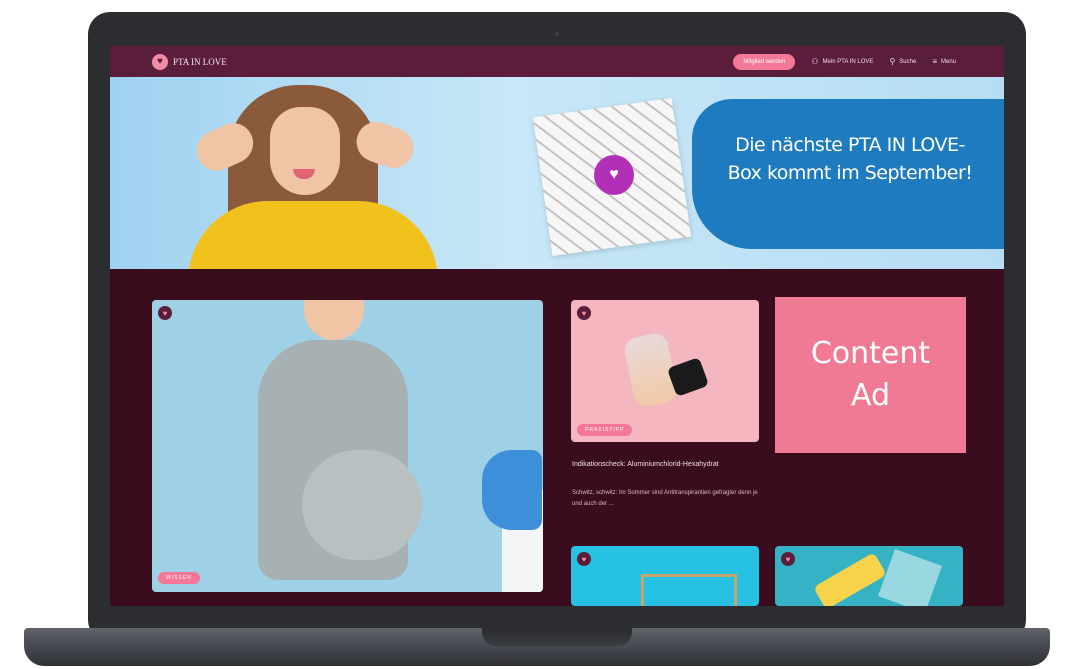 The image size is (1071, 669). I want to click on article-card-abacus: ♥, so click(665, 576).